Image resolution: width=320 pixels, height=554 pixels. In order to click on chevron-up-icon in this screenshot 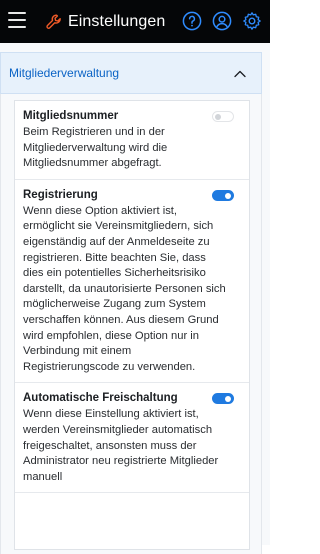, I will do `click(240, 74)`.